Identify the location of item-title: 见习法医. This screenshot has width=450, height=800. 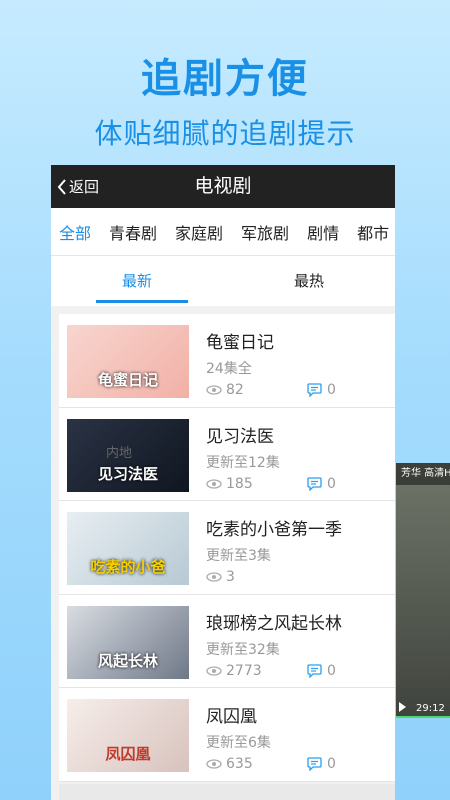
(240, 436).